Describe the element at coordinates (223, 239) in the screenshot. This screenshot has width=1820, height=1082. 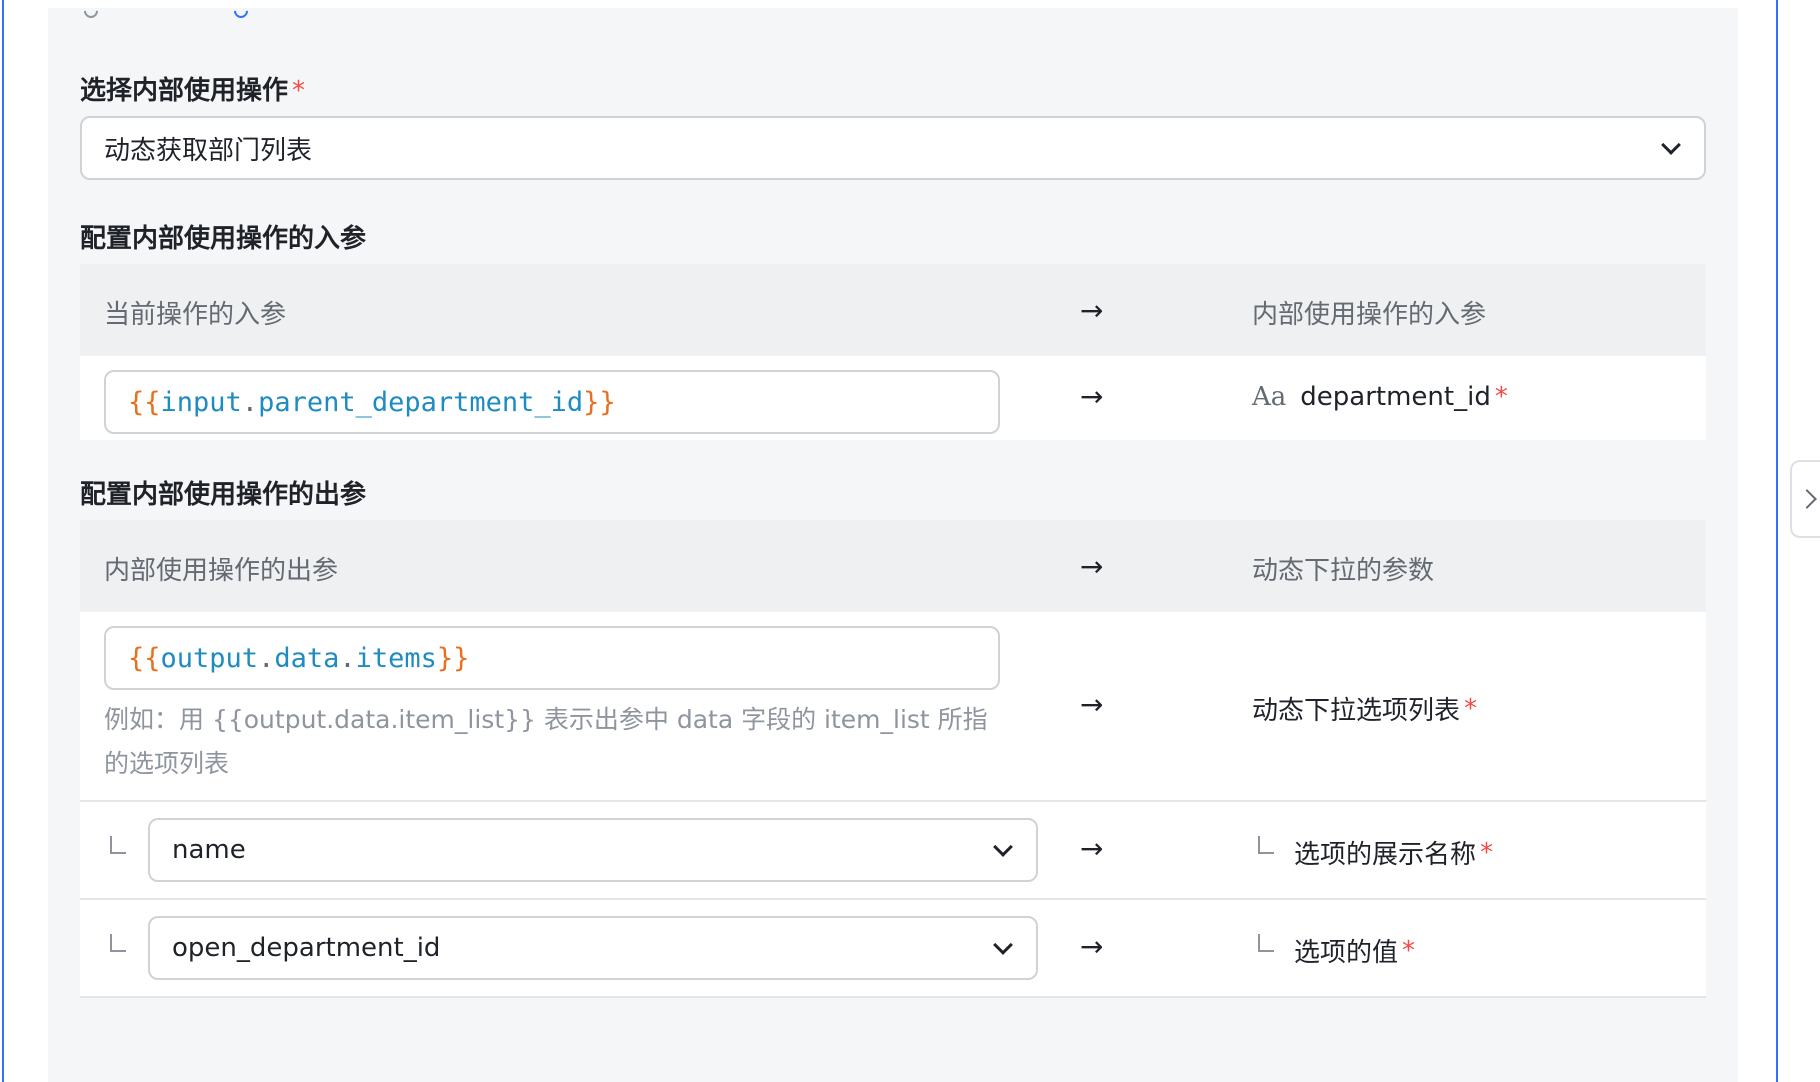
I see `input-params-title: 配置内部使用操作的入参` at that location.